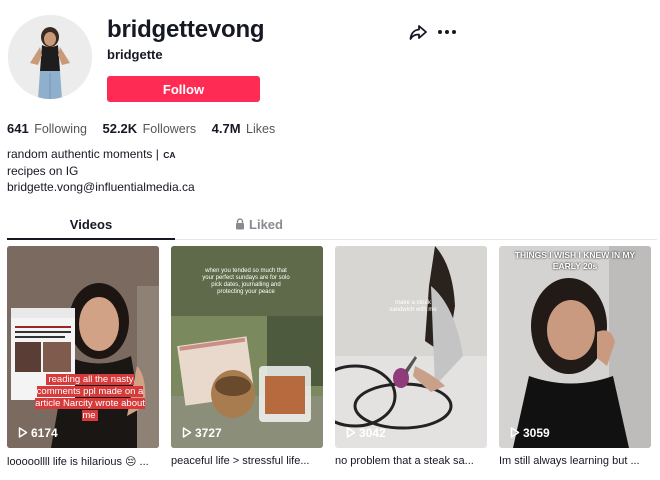 Image resolution: width=660 pixels, height=480 pixels. I want to click on profile-tabs: Videos Liked, so click(332, 226).